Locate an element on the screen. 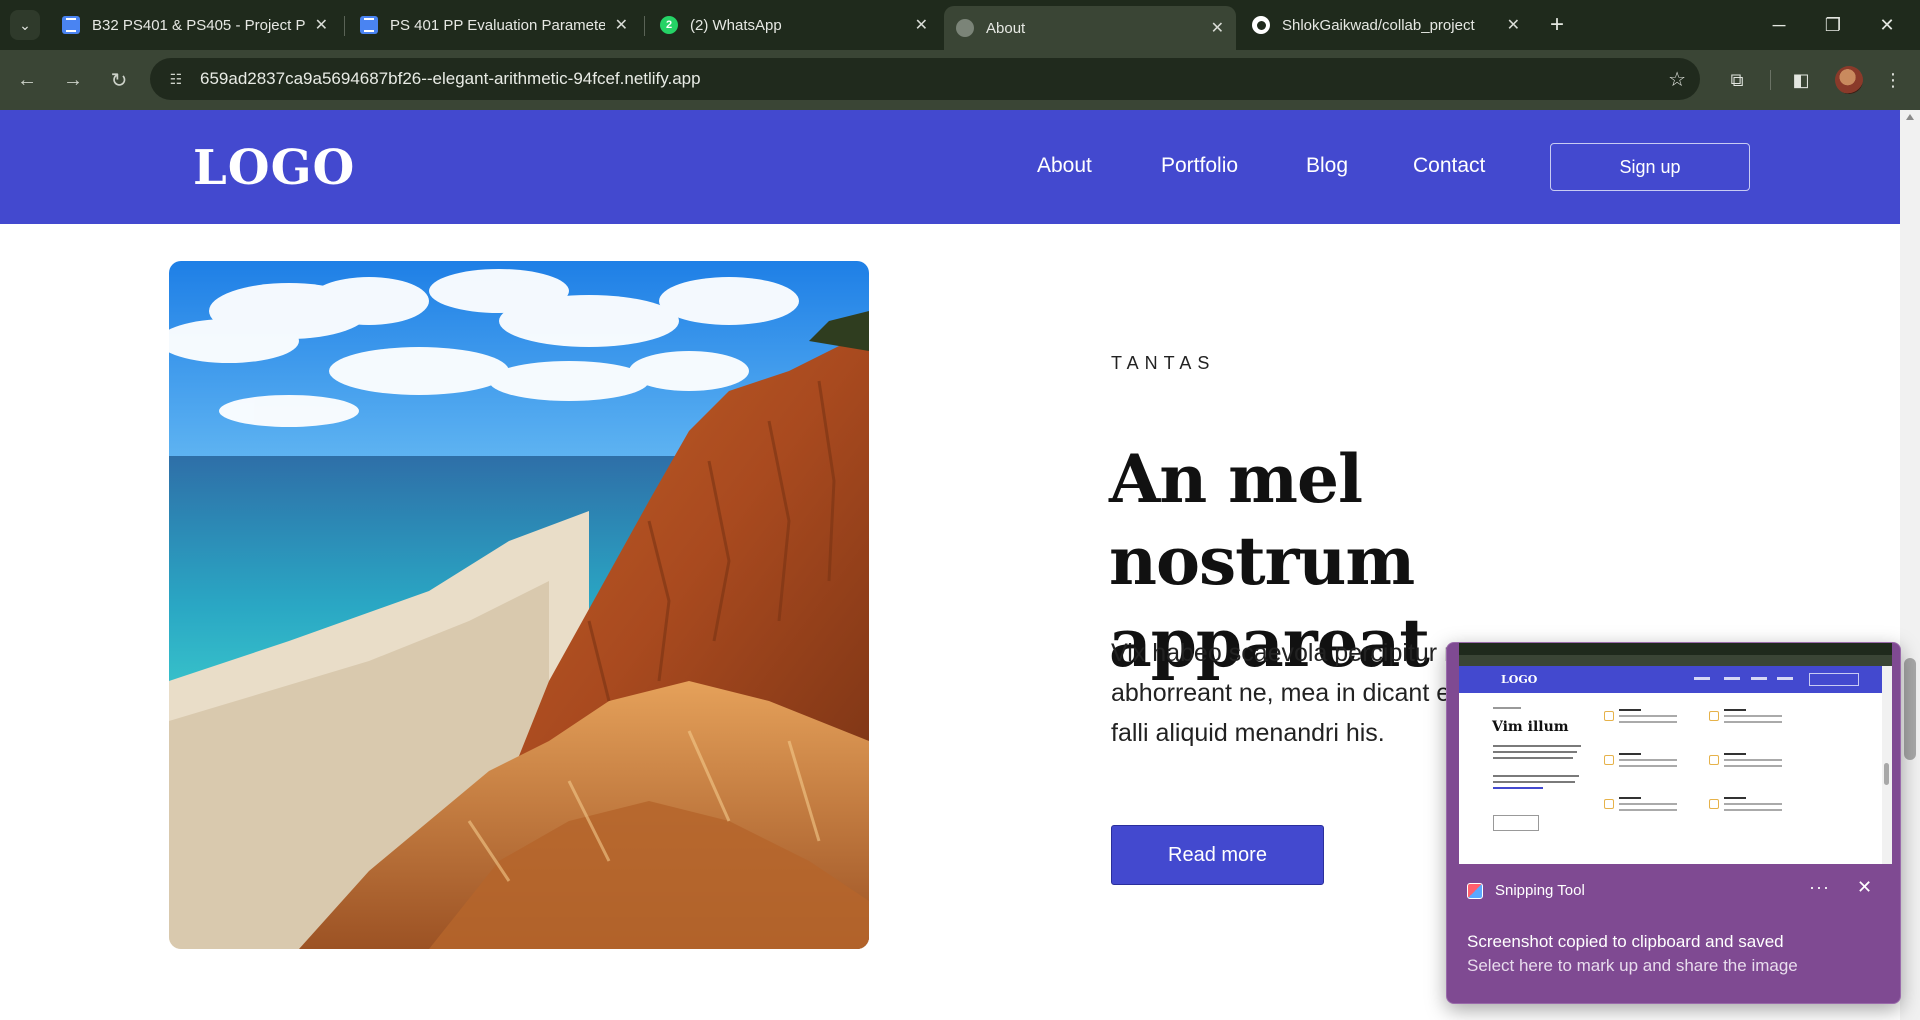 The height and width of the screenshot is (1020, 1920). reload-button: ↻ is located at coordinates (119, 80).